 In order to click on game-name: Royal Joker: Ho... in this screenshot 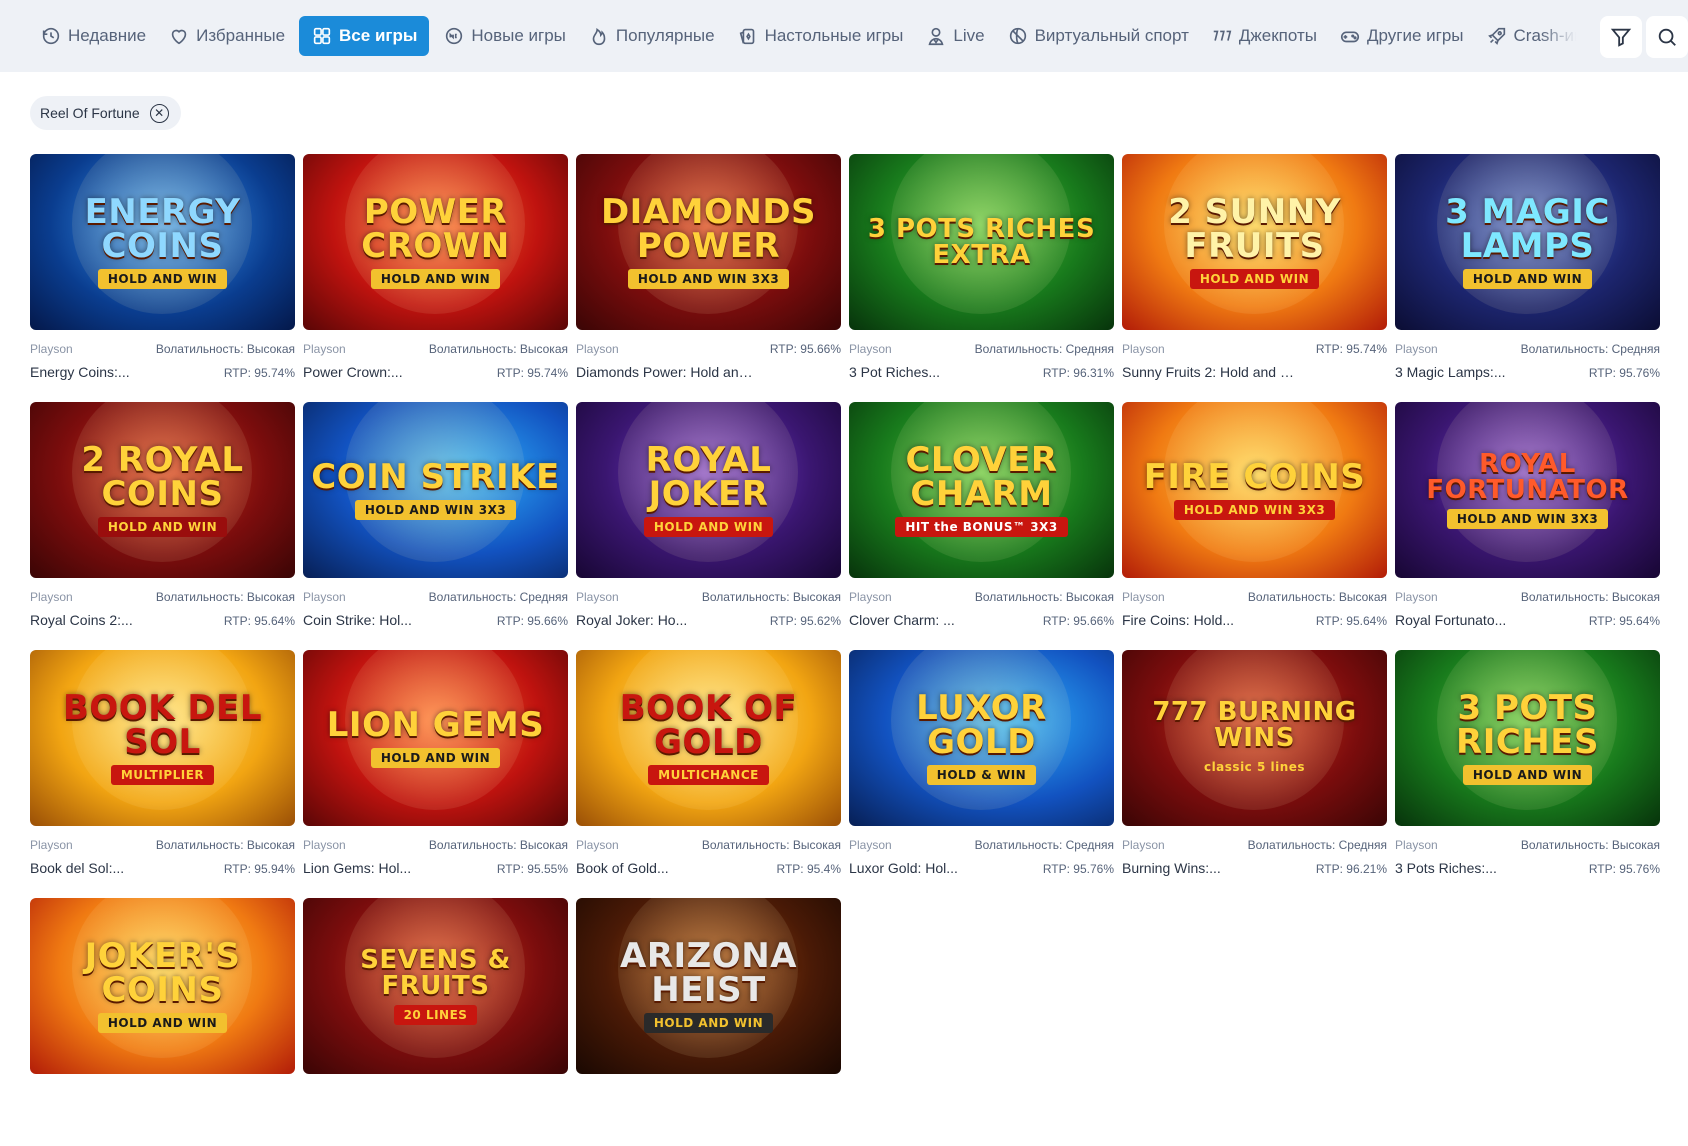, I will do `click(631, 620)`.